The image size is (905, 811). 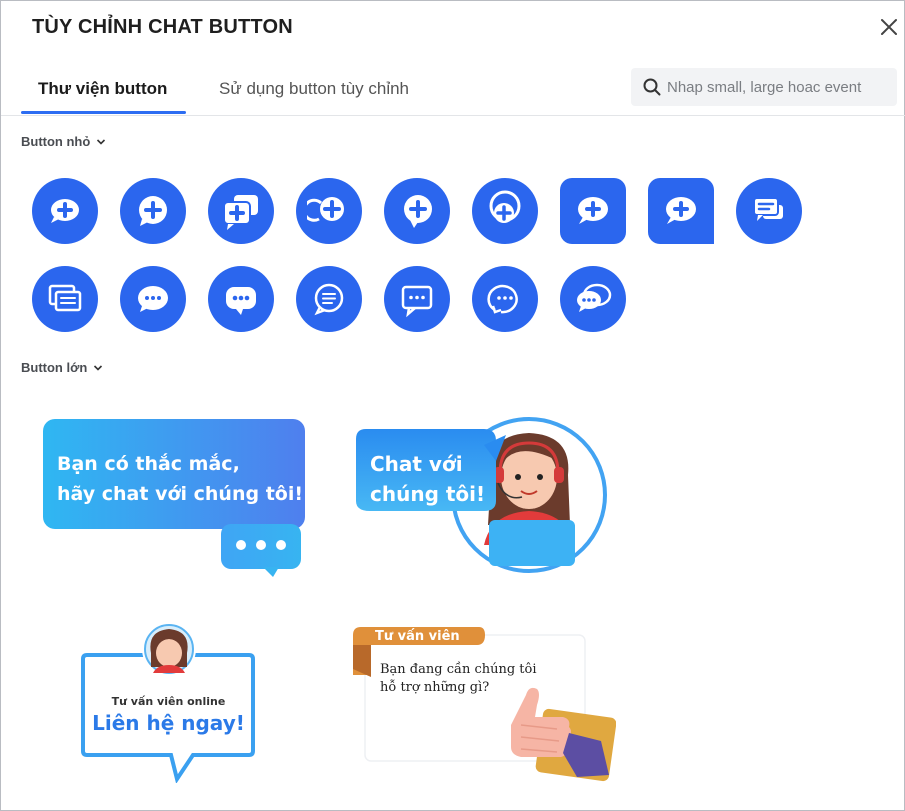 I want to click on chat-lines-outline-icon, so click(x=329, y=299).